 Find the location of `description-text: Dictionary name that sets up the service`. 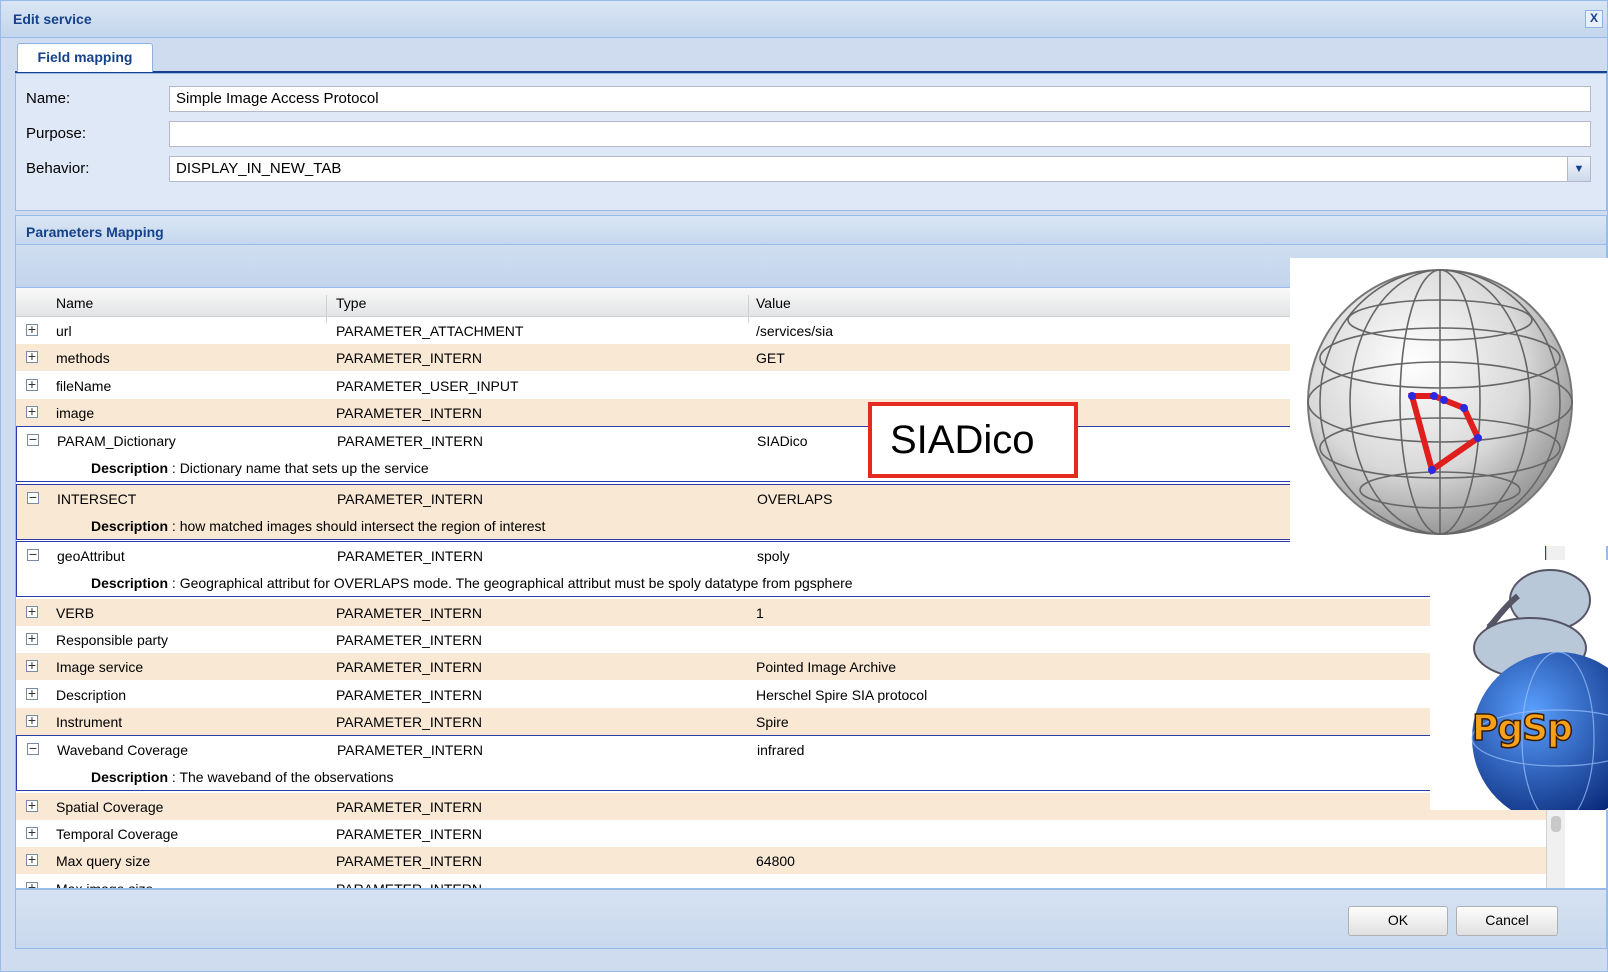

description-text: Dictionary name that sets up the service is located at coordinates (304, 468).